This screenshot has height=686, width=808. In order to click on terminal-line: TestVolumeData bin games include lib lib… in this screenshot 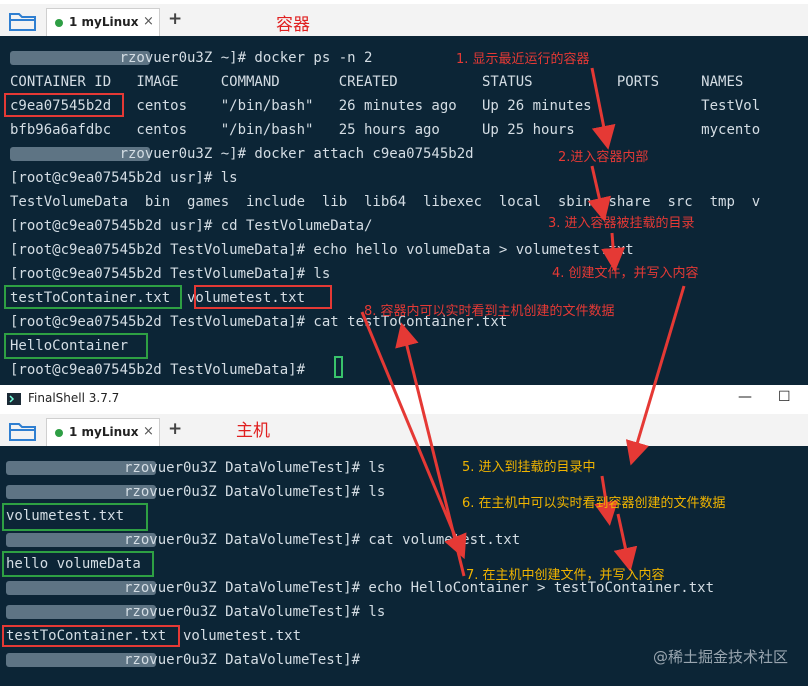, I will do `click(385, 202)`.